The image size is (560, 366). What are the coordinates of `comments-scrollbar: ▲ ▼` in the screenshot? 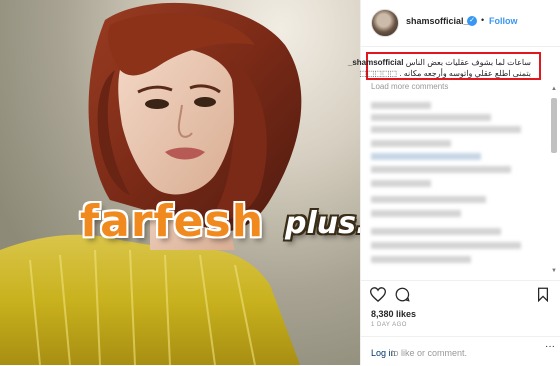 It's located at (554, 181).